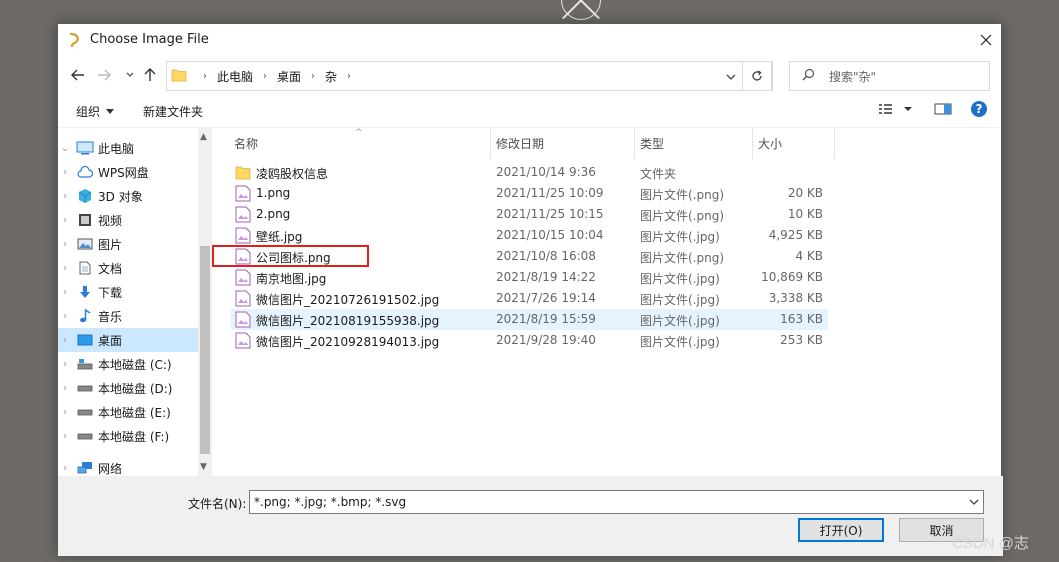 The width and height of the screenshot is (1059, 562). What do you see at coordinates (353, 143) in the screenshot?
I see `column-header-name: 名称` at bounding box center [353, 143].